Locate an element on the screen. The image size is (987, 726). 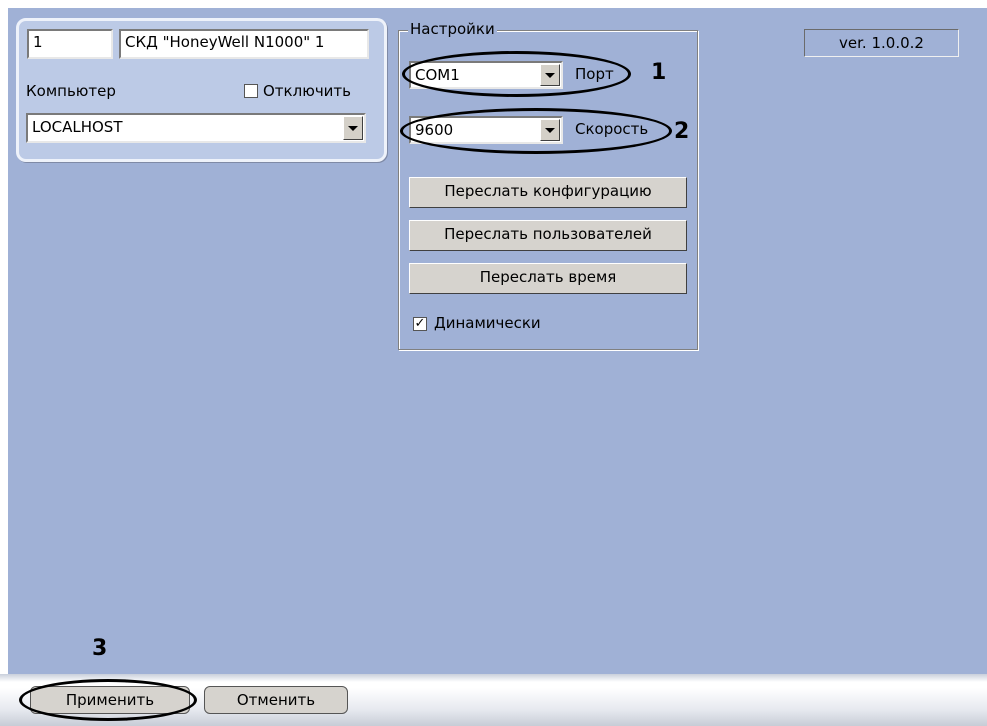
settings-group-title: Настройки is located at coordinates (452, 29).